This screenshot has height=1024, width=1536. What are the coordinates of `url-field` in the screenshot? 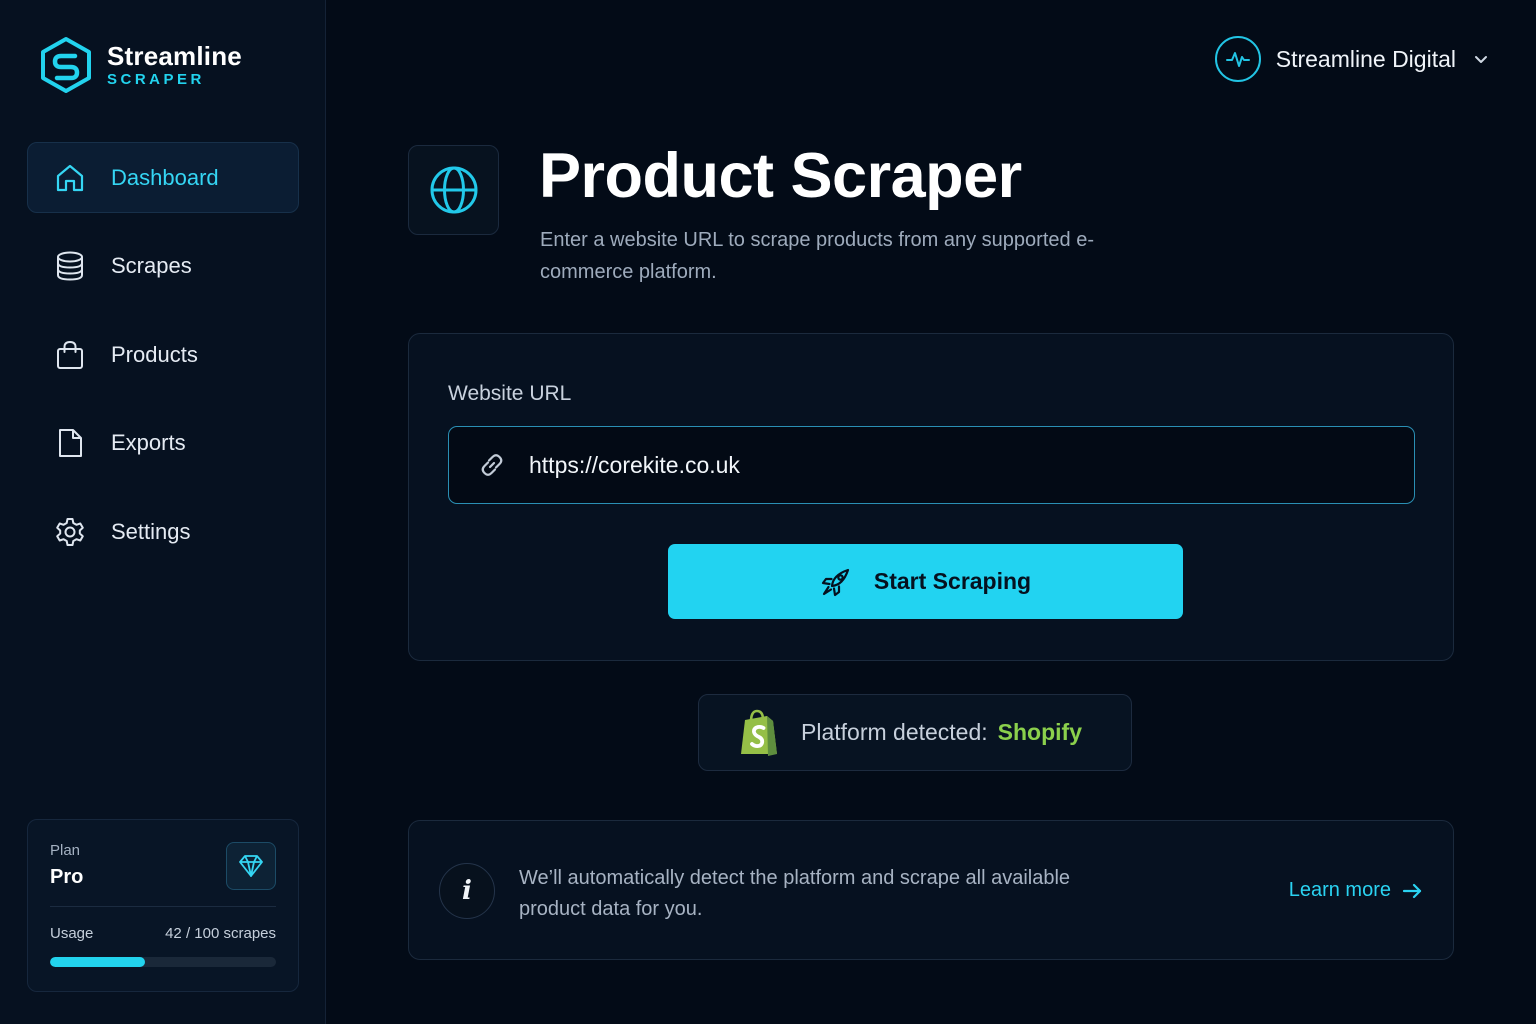 It's located at (931, 465).